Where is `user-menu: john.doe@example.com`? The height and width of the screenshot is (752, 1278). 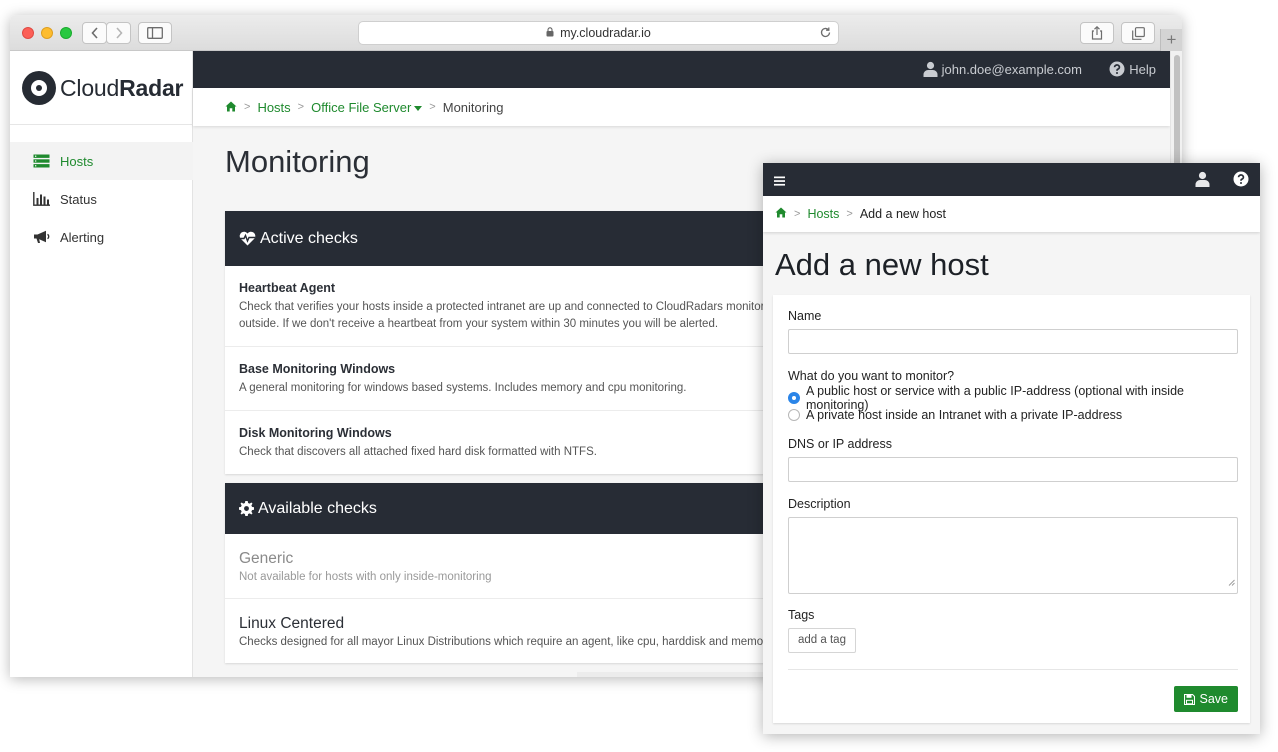 user-menu: john.doe@example.com is located at coordinates (1002, 69).